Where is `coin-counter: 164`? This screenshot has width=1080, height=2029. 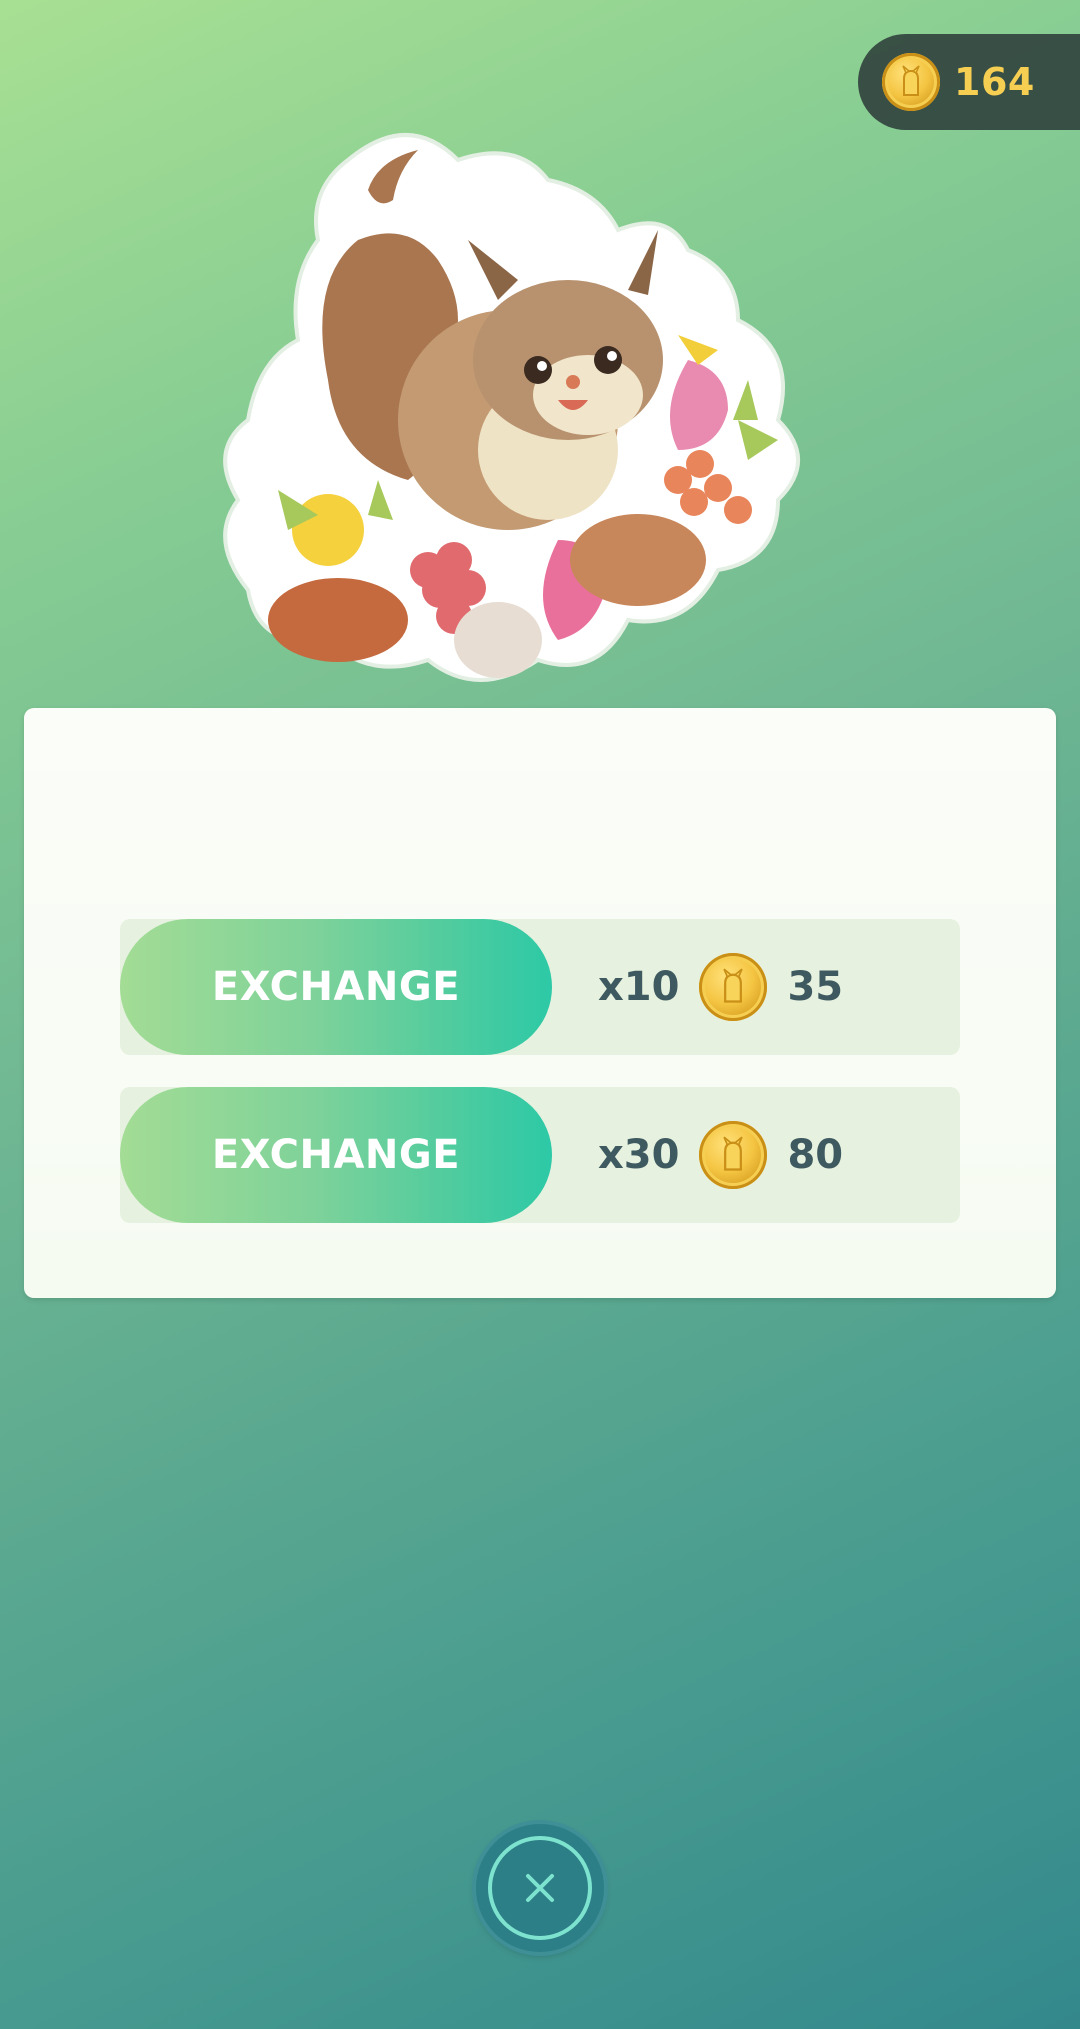 coin-counter: 164 is located at coordinates (969, 82).